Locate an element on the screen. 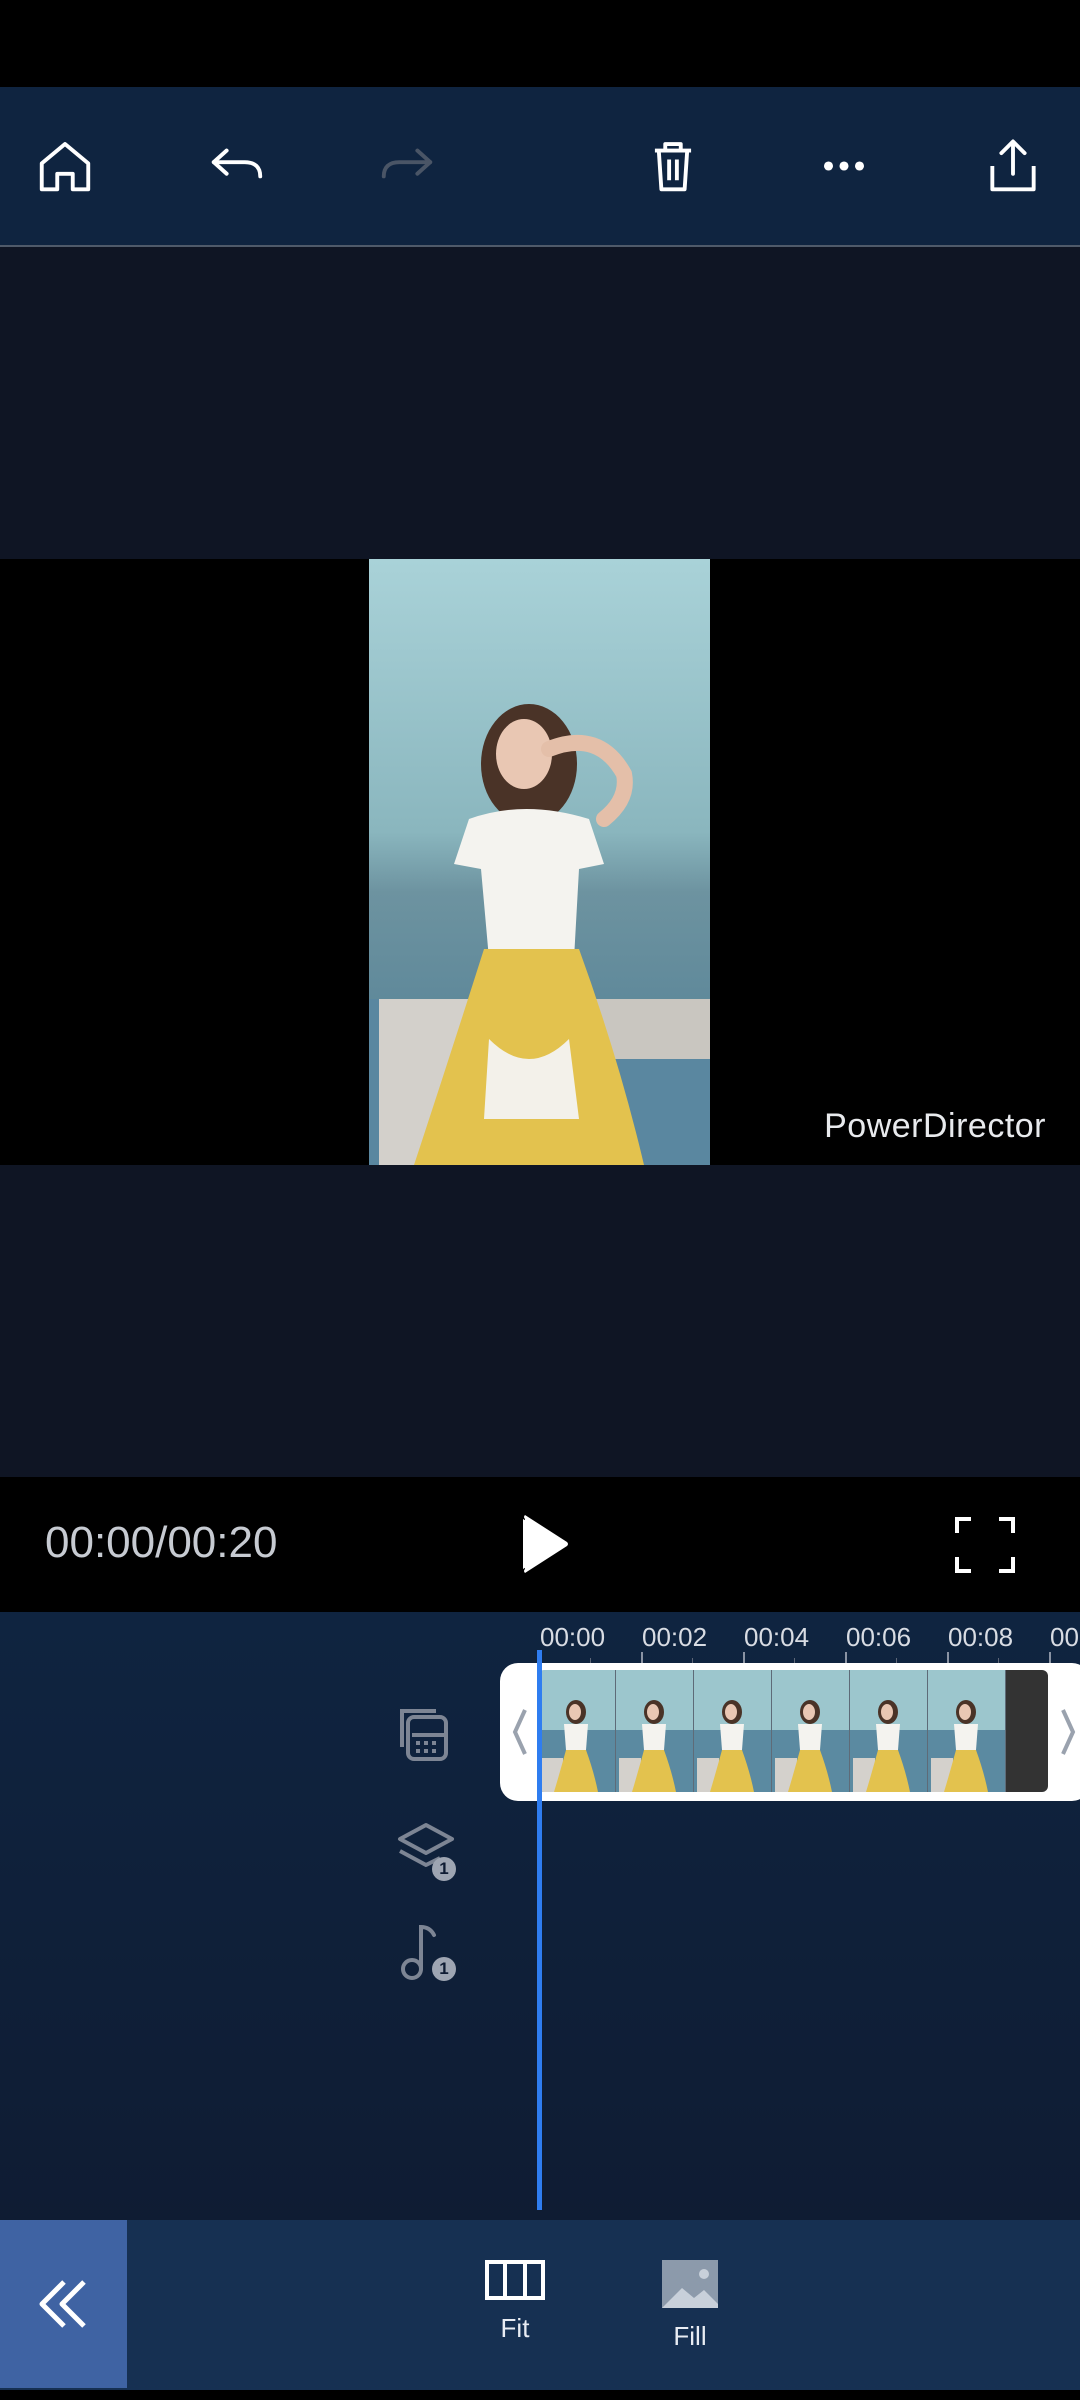 The image size is (1080, 2400). editor-toolbar is located at coordinates (540, 167).